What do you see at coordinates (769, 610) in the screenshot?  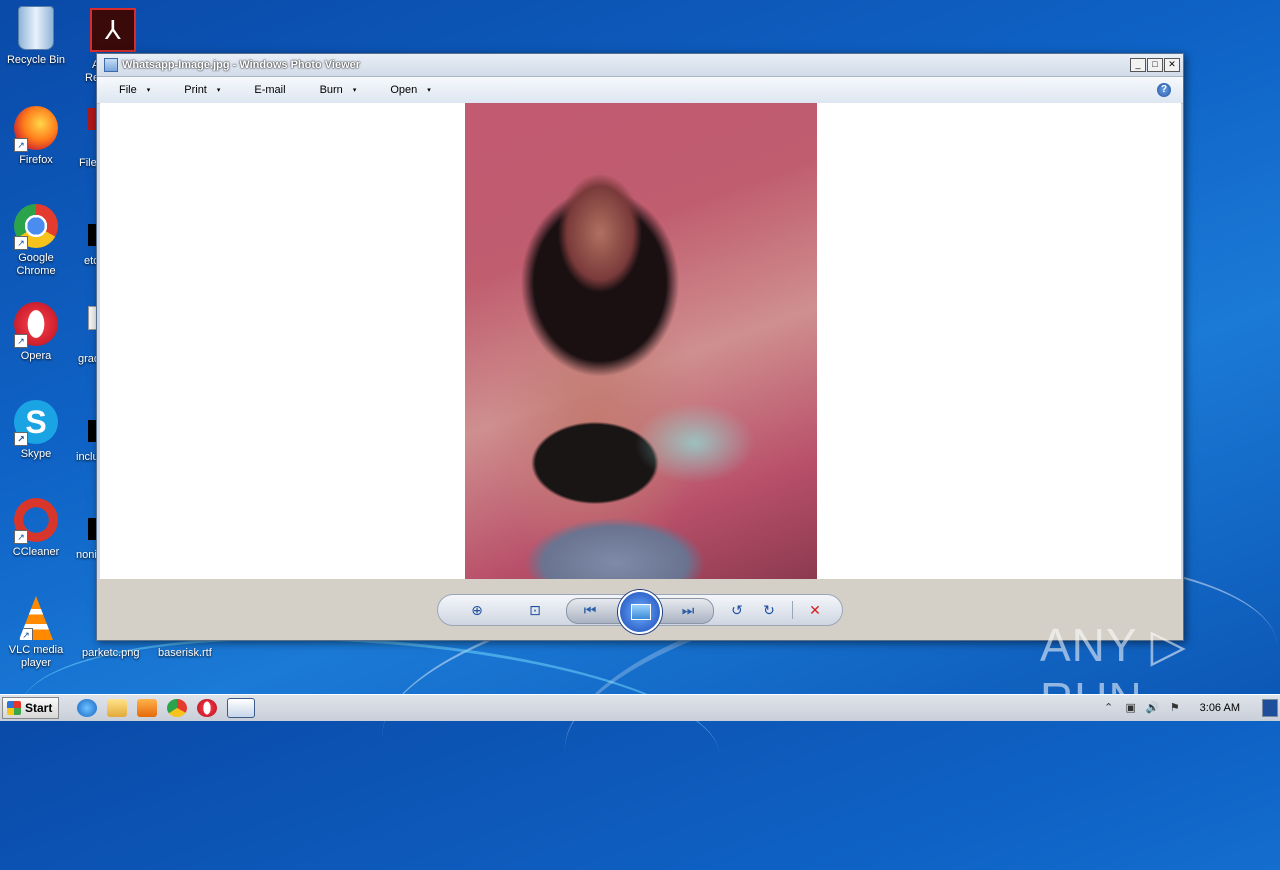 I see `rotate-clockwise-icon: ↻` at bounding box center [769, 610].